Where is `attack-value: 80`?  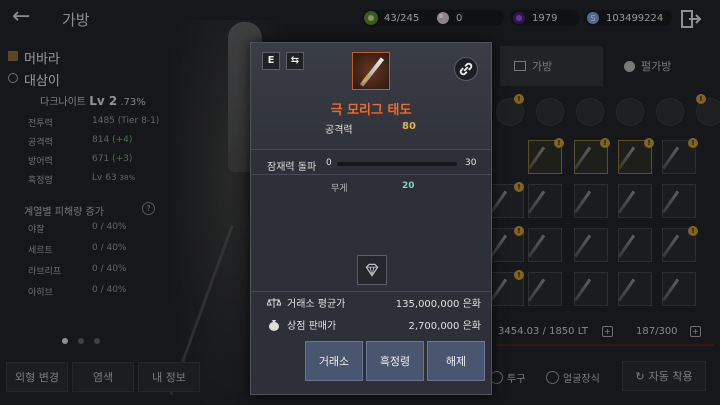
attack-value: 80 is located at coordinates (409, 126).